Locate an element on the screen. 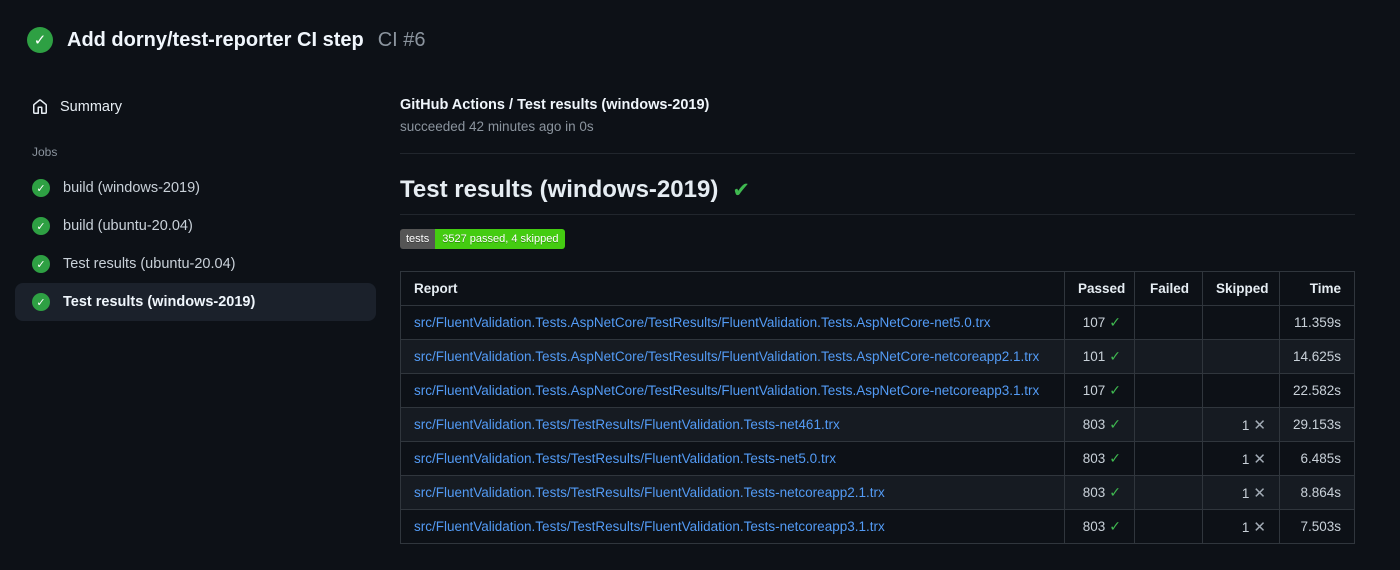 This screenshot has width=1400, height=570. time-cell: 6.485s is located at coordinates (1317, 458).